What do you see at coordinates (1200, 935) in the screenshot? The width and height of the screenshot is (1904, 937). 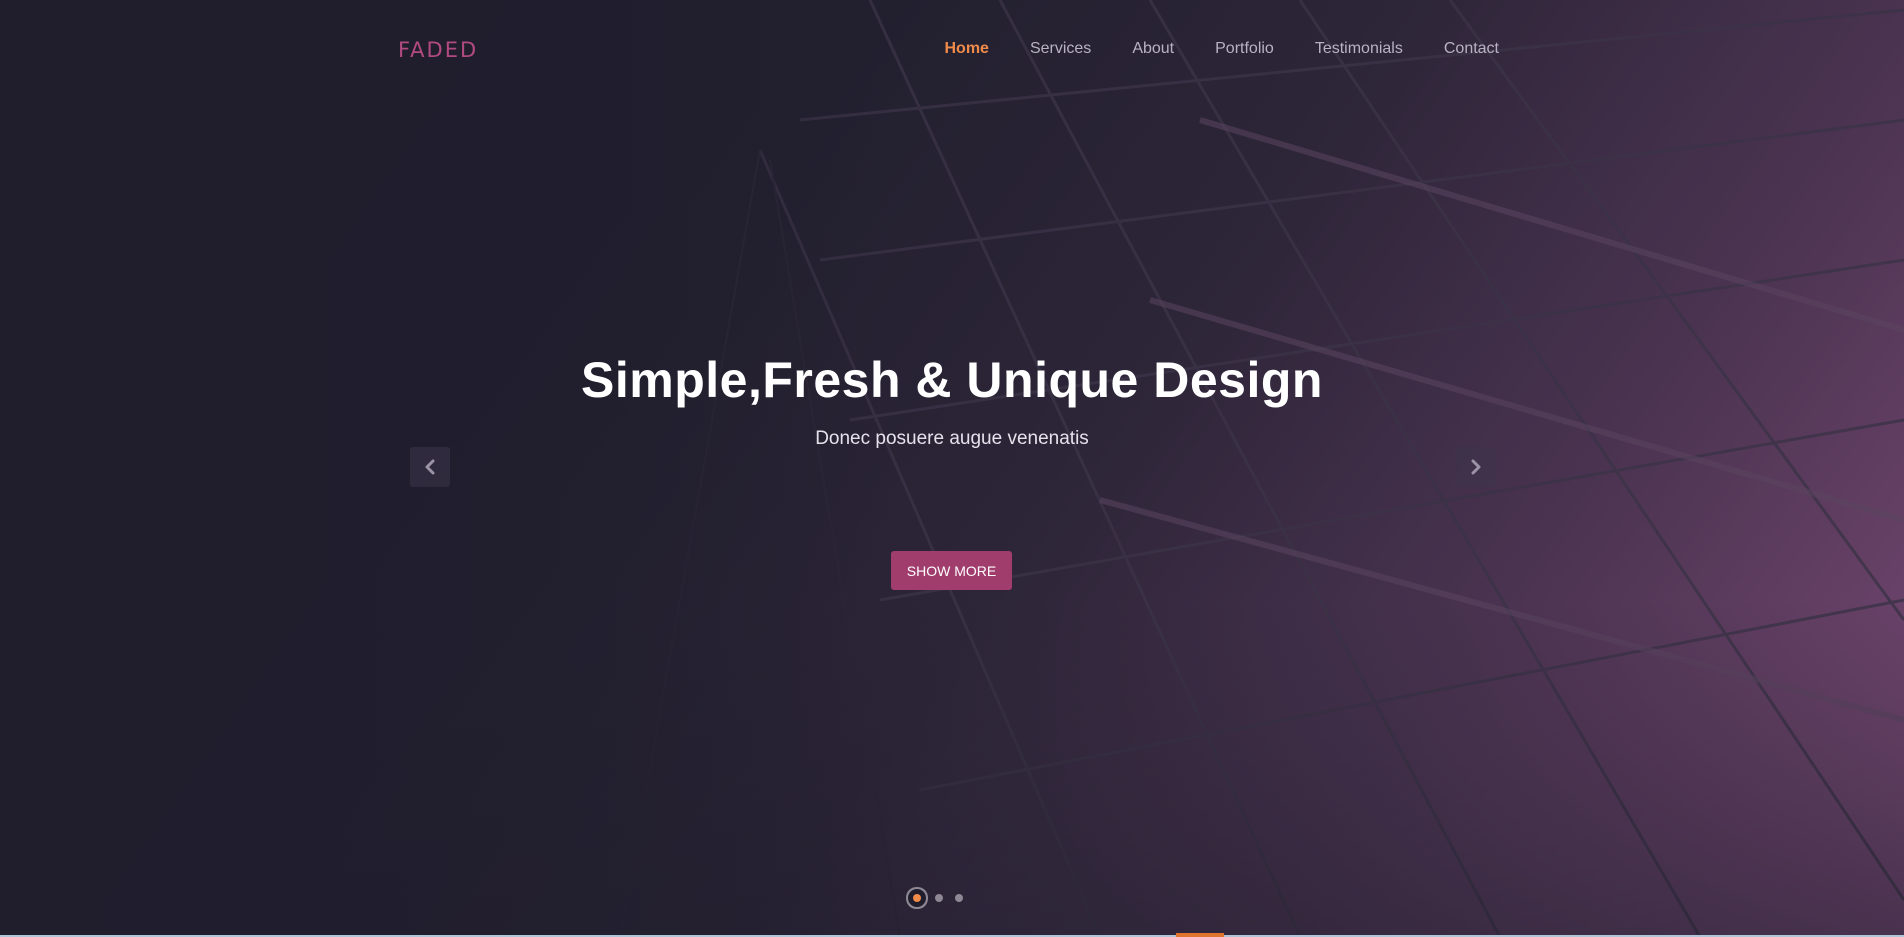 I see `scroll-indicator` at bounding box center [1200, 935].